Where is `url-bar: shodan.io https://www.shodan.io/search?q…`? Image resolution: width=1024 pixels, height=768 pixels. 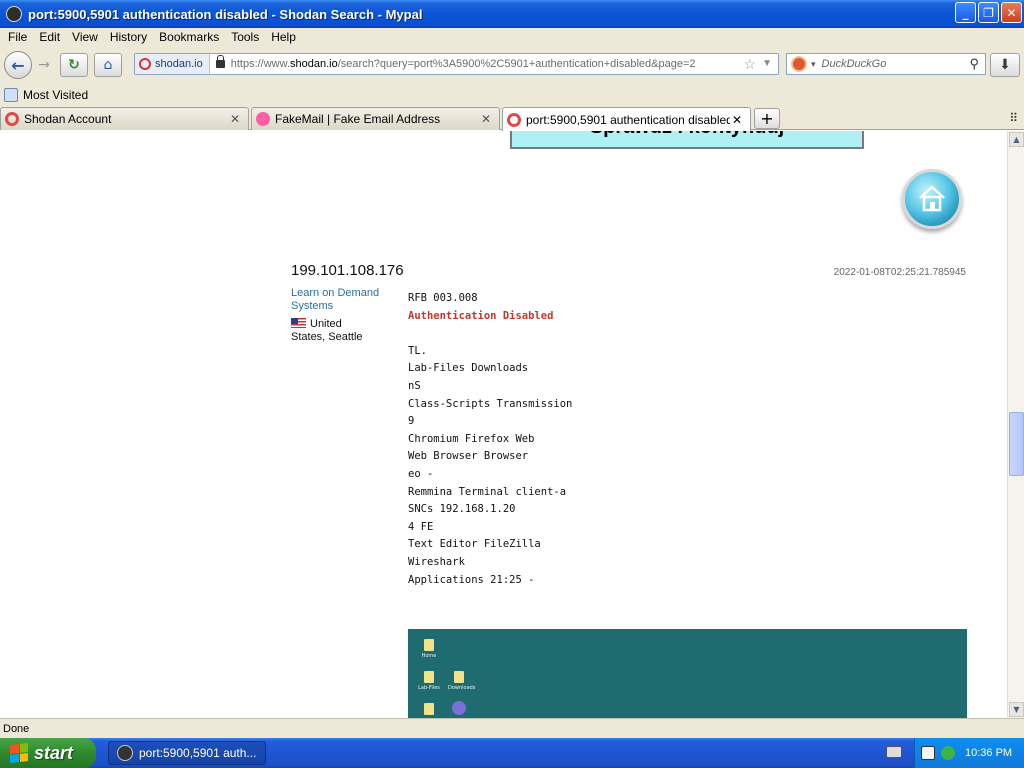 url-bar: shodan.io https://www.shodan.io/search?q… is located at coordinates (456, 64).